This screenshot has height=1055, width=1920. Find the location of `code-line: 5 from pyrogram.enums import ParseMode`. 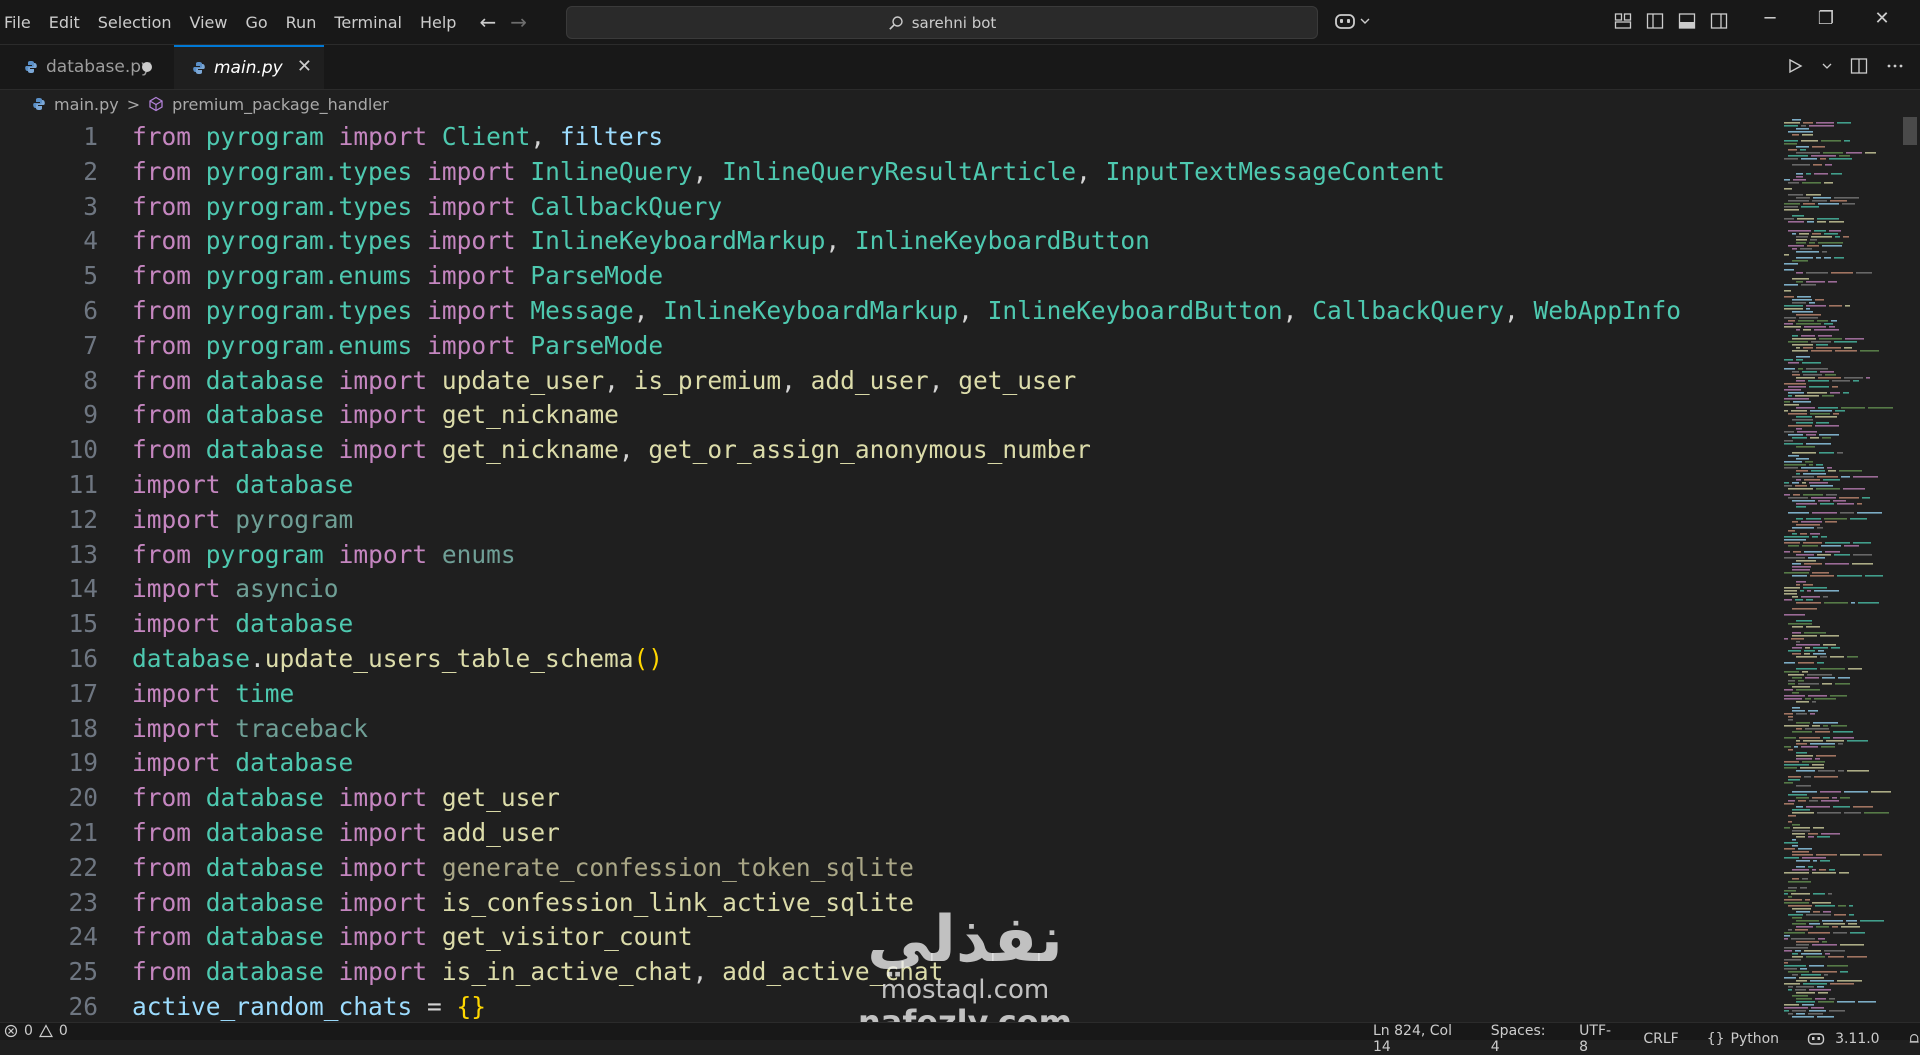

code-line: 5 from pyrogram.enums import ParseMode is located at coordinates (890, 275).